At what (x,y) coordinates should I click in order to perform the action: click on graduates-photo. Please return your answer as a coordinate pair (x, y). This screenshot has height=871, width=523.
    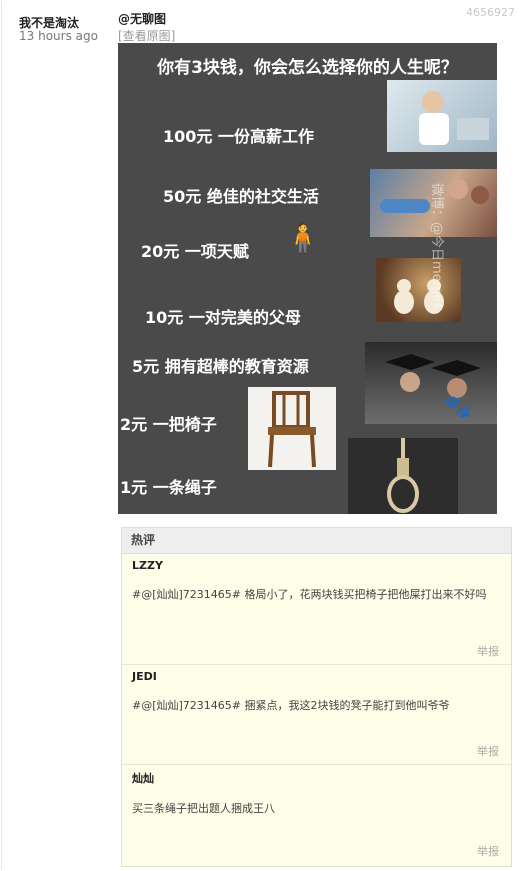
    Looking at the image, I should click on (431, 383).